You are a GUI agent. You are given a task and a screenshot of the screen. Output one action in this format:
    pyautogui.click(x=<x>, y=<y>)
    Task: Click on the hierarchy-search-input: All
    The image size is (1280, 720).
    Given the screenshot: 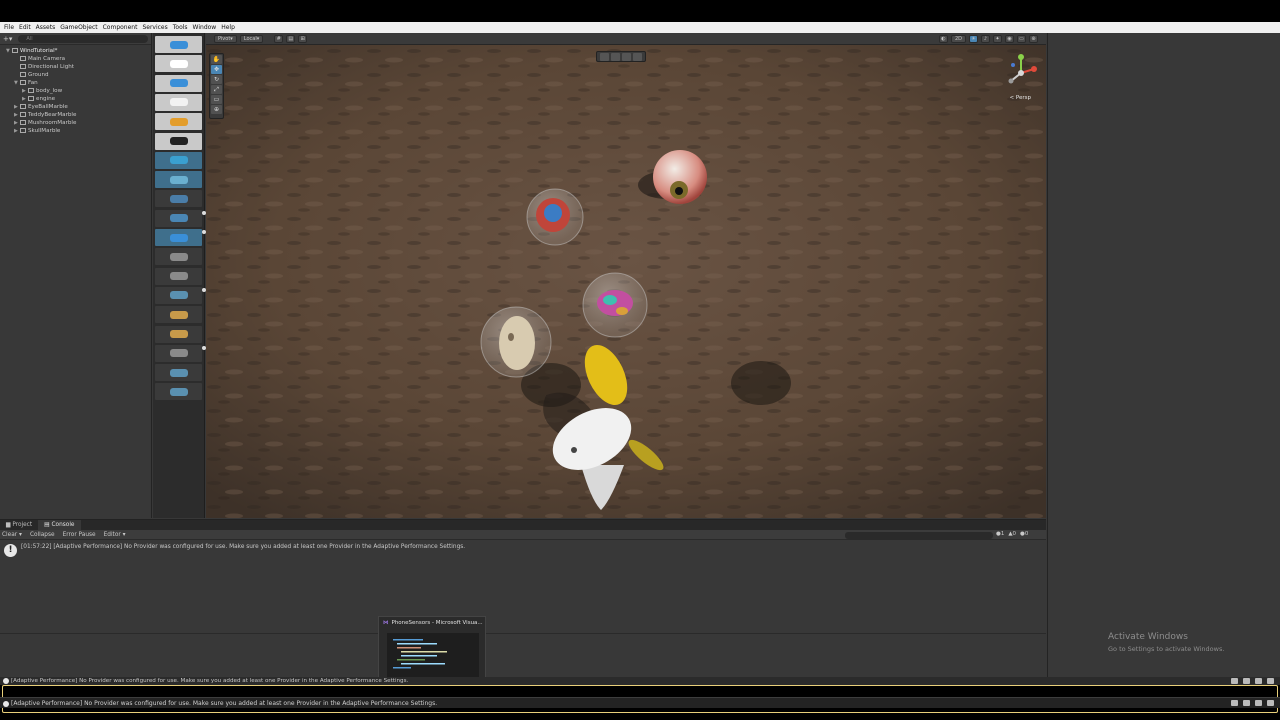 What is the action you would take?
    pyautogui.click(x=83, y=38)
    